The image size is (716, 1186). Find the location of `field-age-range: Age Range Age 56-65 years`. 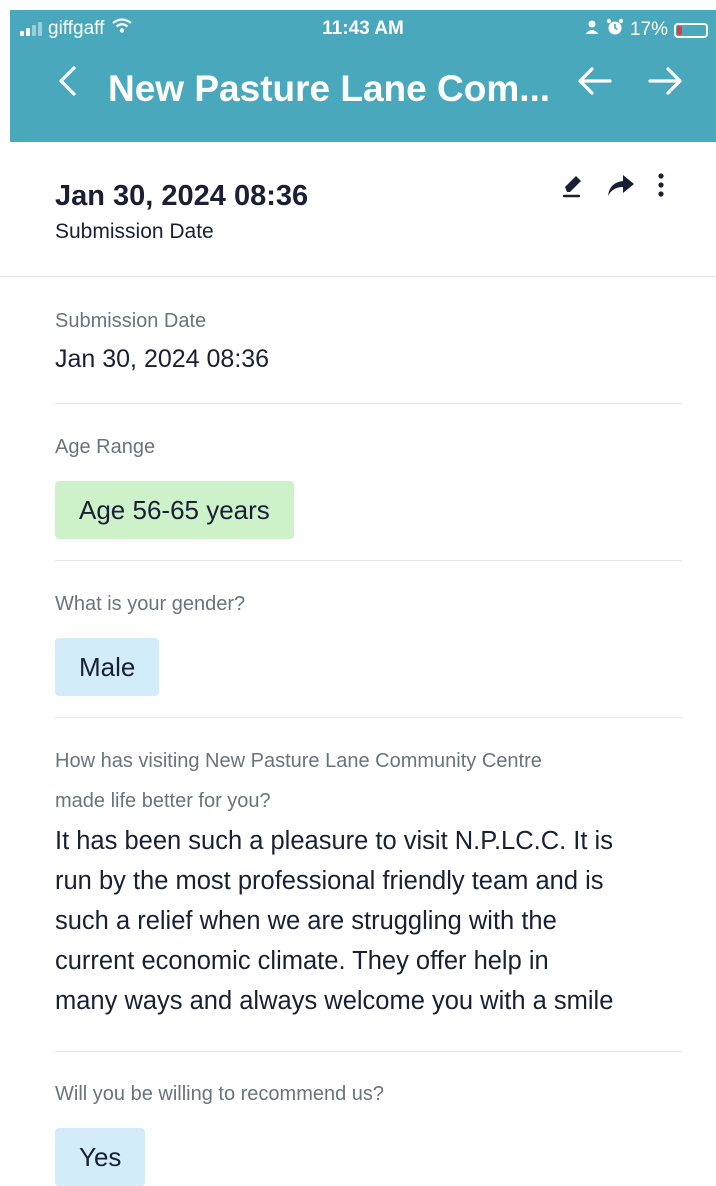

field-age-range: Age Range Age 56-65 years is located at coordinates (368, 482).